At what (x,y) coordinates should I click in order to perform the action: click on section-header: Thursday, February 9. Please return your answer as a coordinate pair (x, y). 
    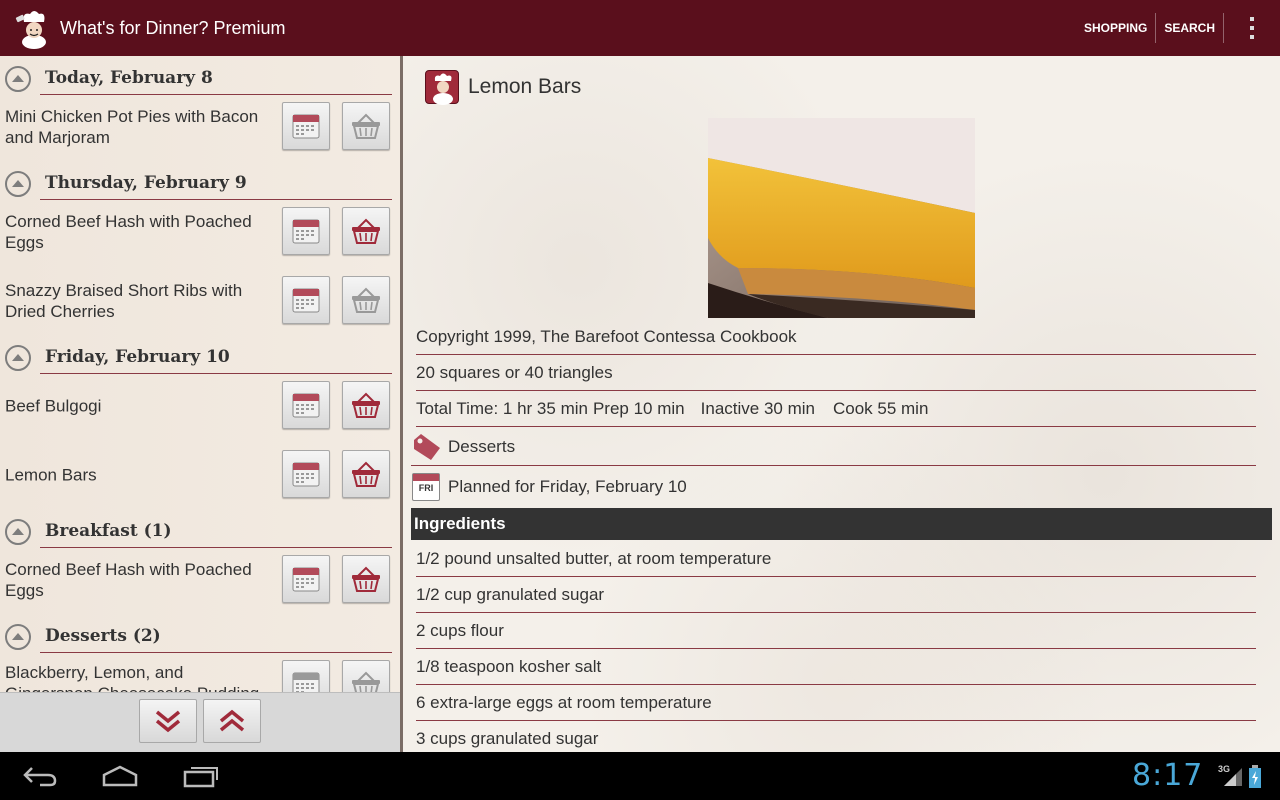
    Looking at the image, I should click on (200, 180).